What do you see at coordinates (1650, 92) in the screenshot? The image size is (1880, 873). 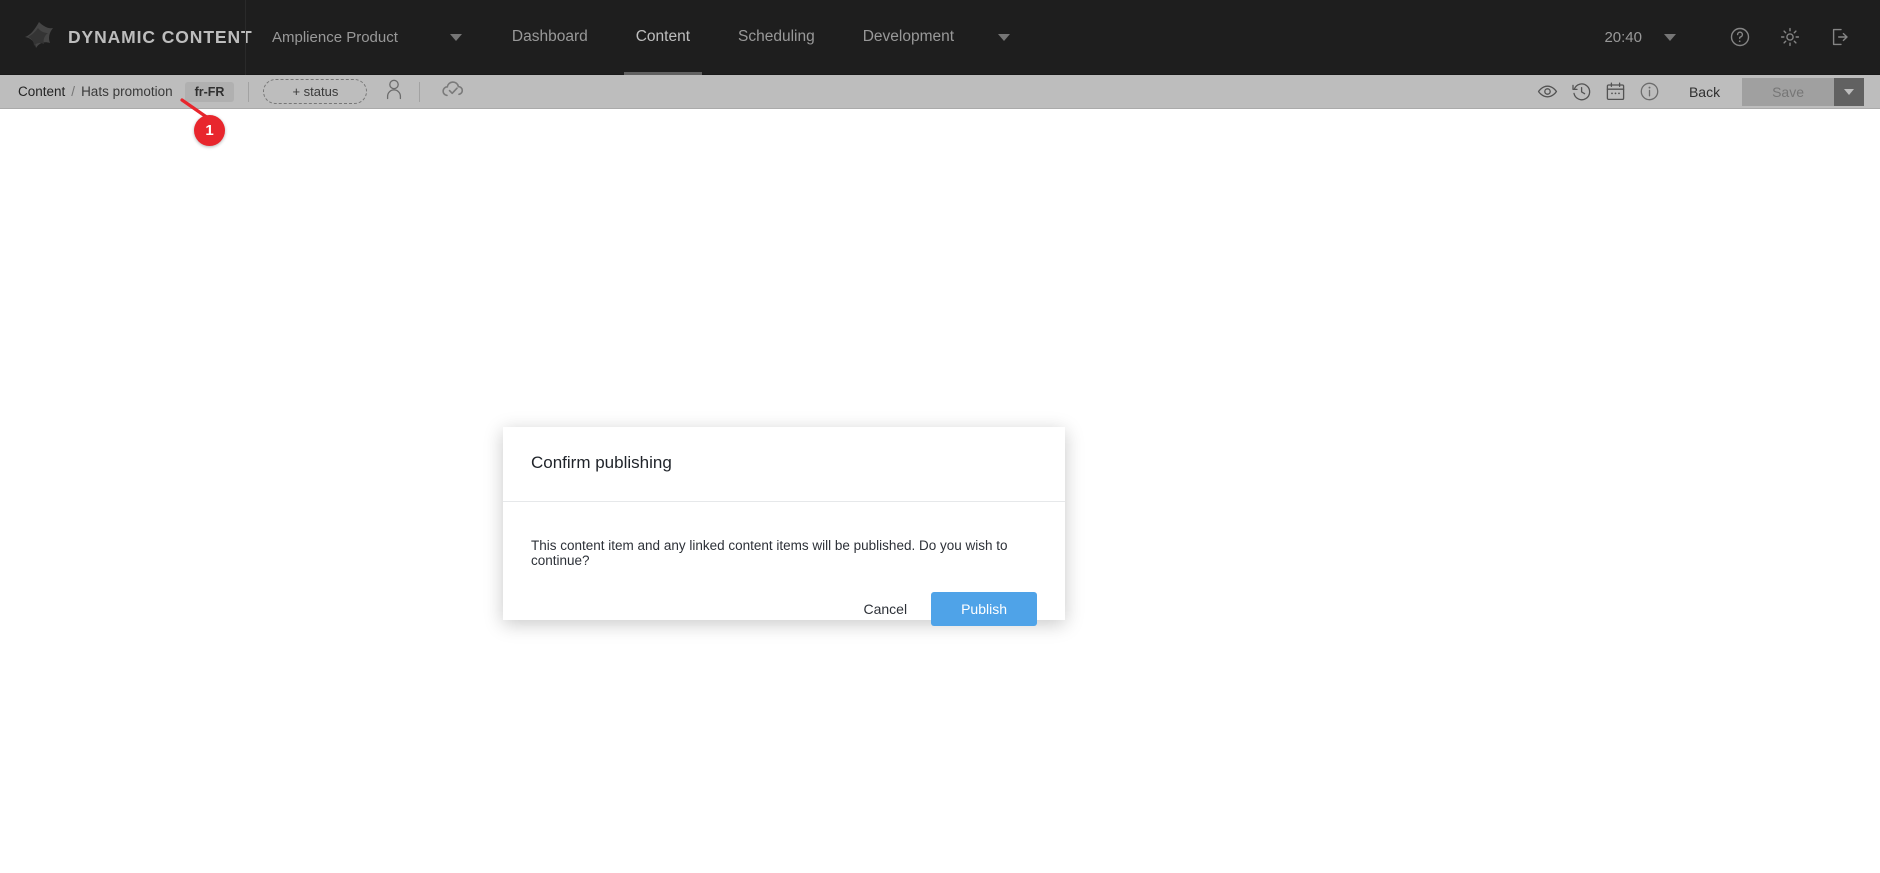 I see `info-icon` at bounding box center [1650, 92].